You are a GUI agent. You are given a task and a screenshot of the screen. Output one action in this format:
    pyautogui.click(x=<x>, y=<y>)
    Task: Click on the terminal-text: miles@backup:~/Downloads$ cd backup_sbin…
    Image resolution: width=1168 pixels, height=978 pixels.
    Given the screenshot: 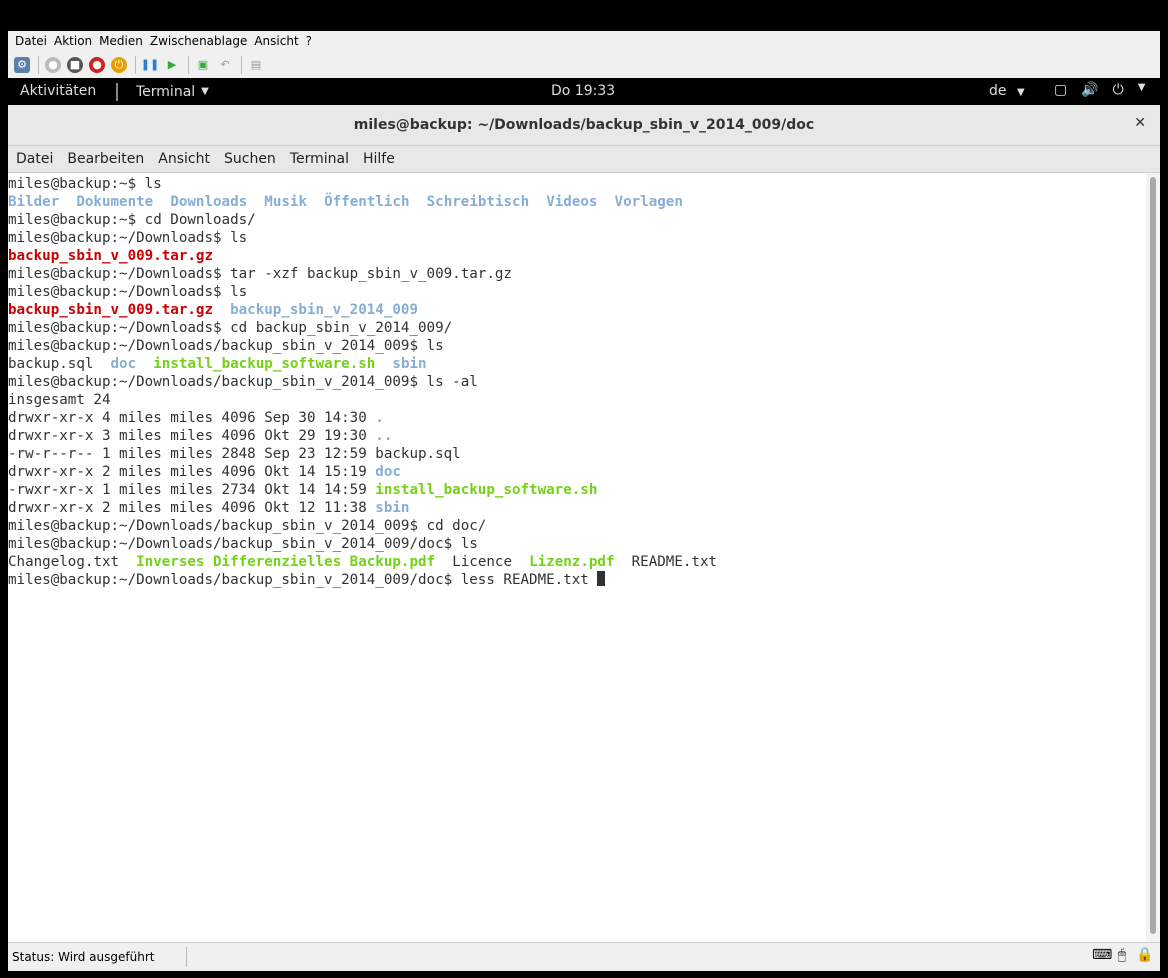 What is the action you would take?
    pyautogui.click(x=230, y=328)
    